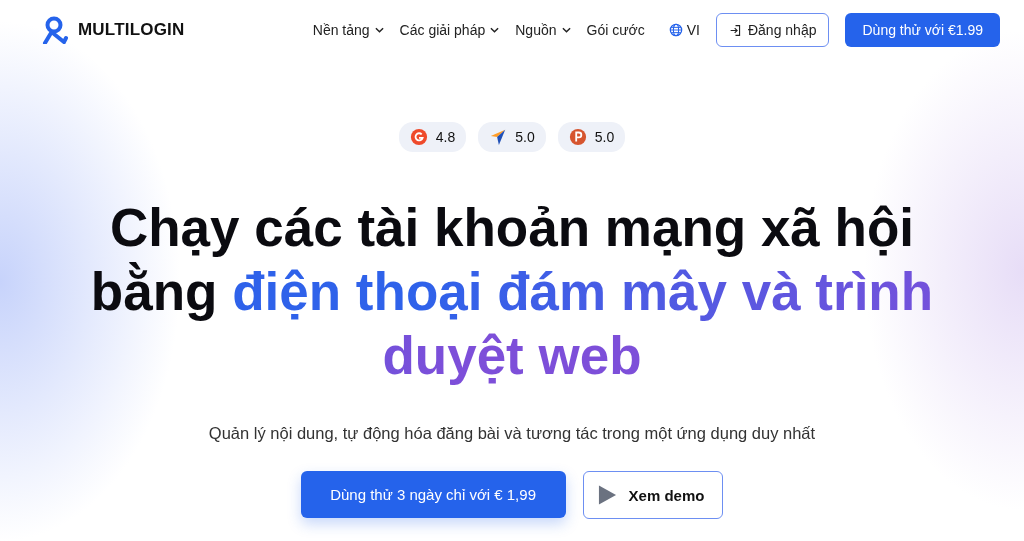 This screenshot has height=541, width=1024. I want to click on subtitle: Quản lý nội dung, tự động hóa đăng bài và tương tác trong một ứng dụng duy nhất, so click(512, 433).